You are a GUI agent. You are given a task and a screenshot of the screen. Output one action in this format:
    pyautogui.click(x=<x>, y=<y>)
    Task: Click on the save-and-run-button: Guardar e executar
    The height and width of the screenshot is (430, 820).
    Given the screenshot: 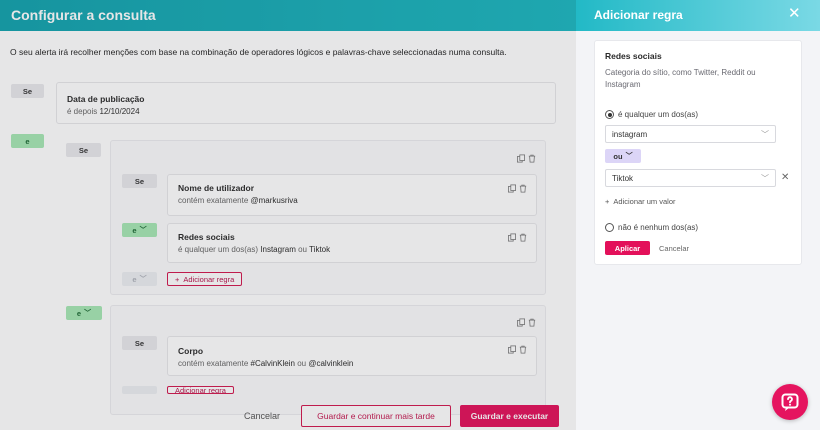 What is the action you would take?
    pyautogui.click(x=509, y=416)
    